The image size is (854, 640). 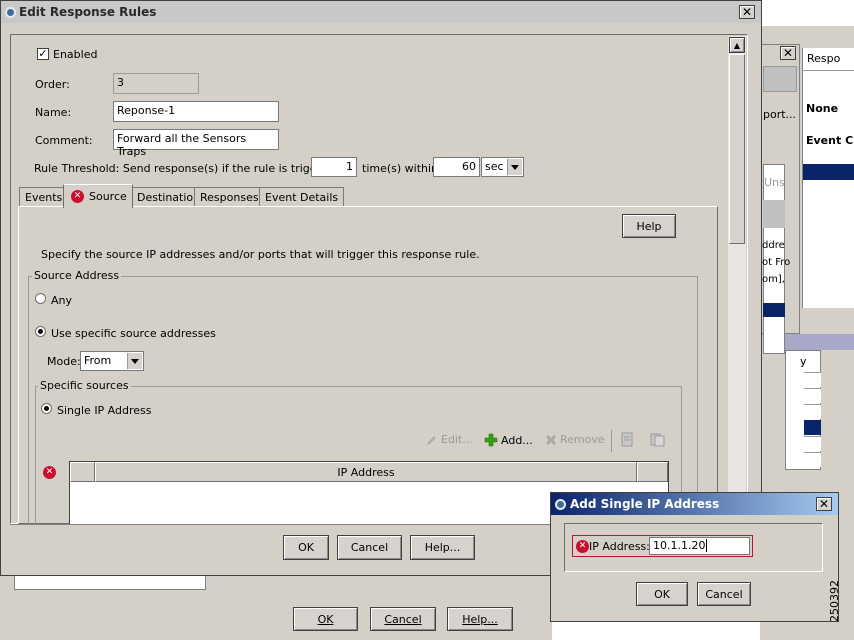 What do you see at coordinates (551, 439) in the screenshot?
I see `remove-icon` at bounding box center [551, 439].